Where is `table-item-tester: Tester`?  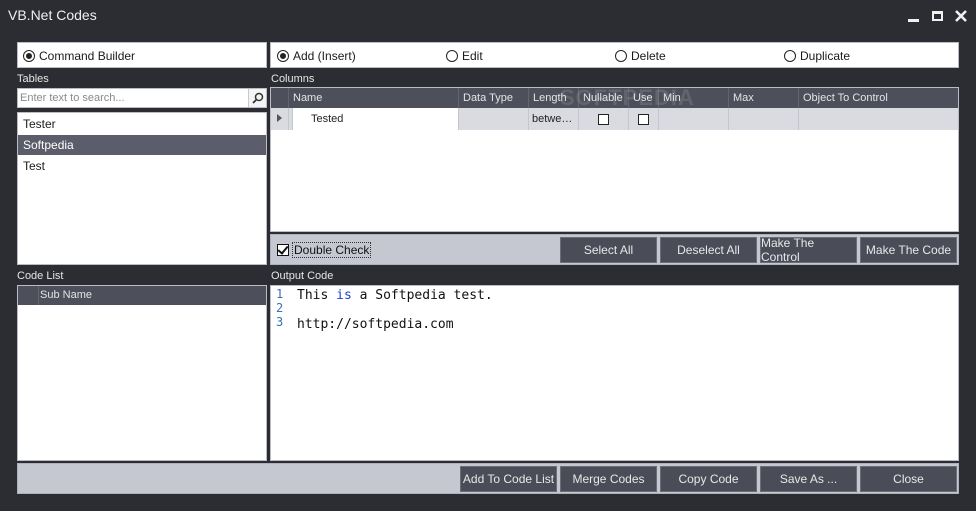
table-item-tester: Tester is located at coordinates (142, 124).